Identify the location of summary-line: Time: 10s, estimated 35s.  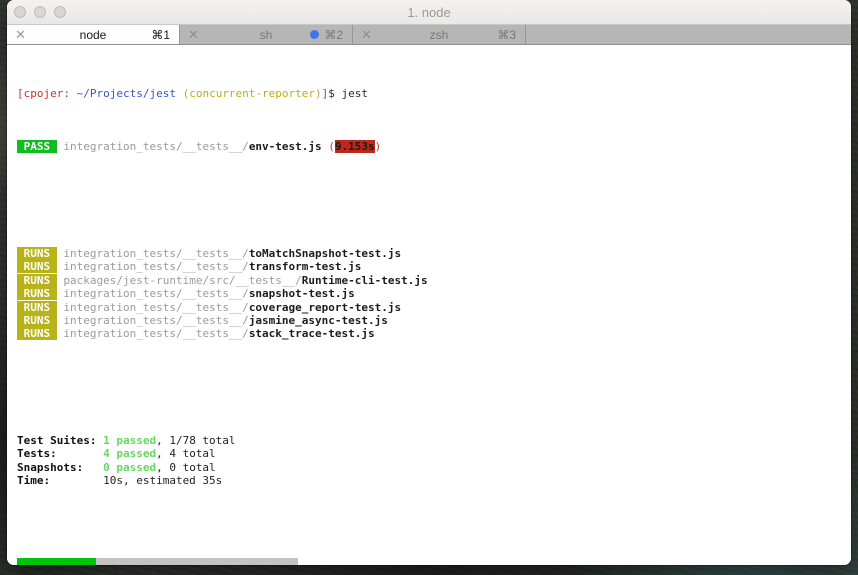
(430, 480).